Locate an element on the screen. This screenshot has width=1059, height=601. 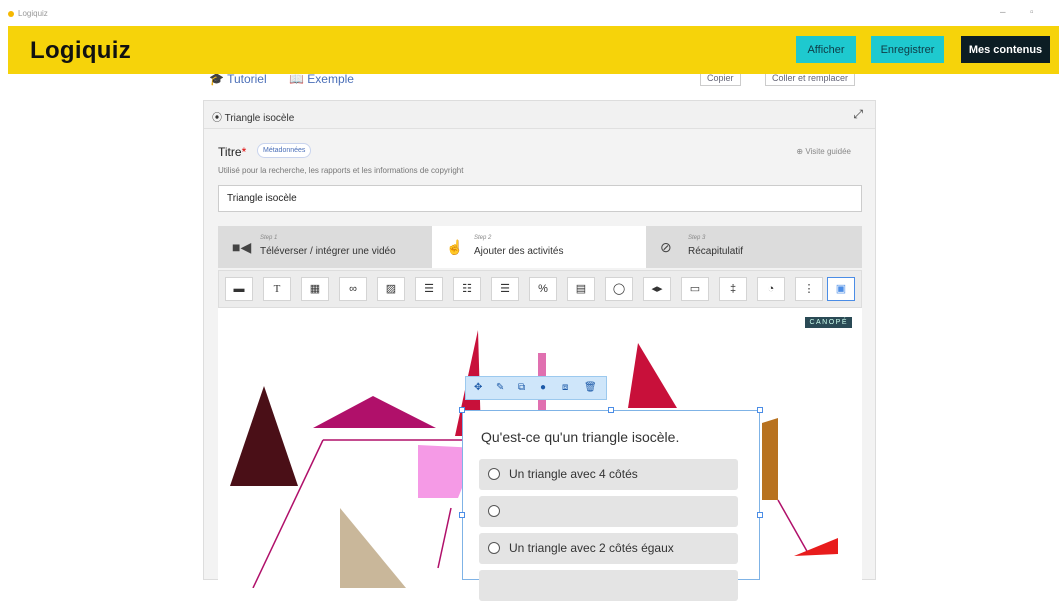
maximize-icon: ▫ is located at coordinates (1032, 12).